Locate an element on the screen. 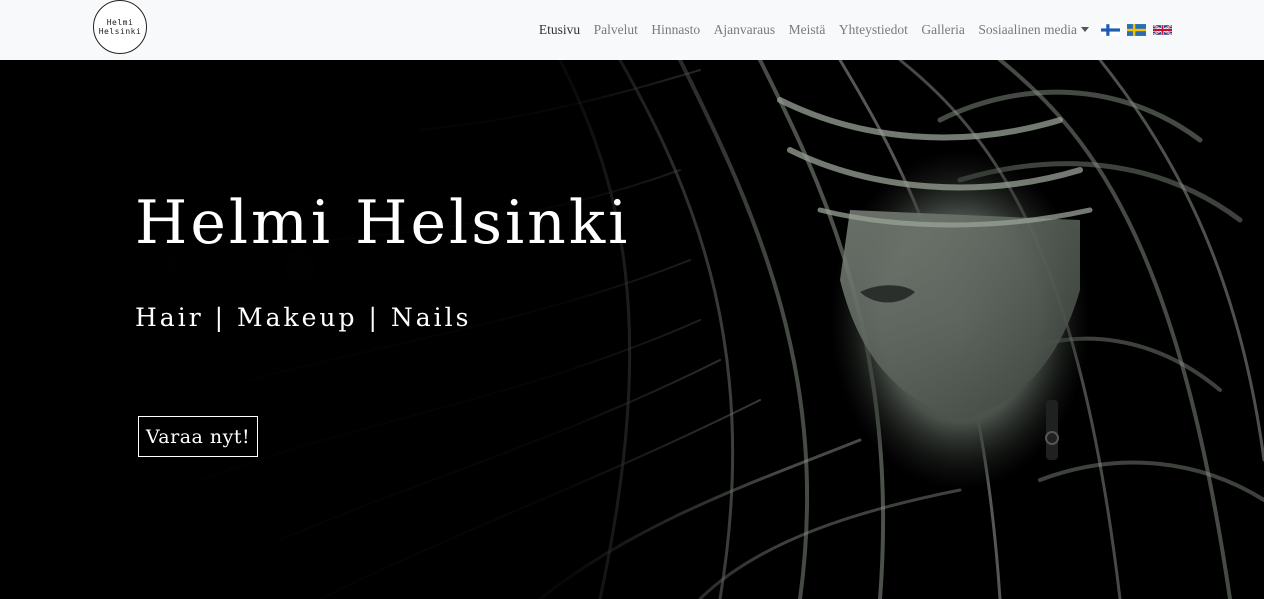 Image resolution: width=1264 pixels, height=599 pixels. brand-logo: Helmi Helsinki is located at coordinates (120, 27).